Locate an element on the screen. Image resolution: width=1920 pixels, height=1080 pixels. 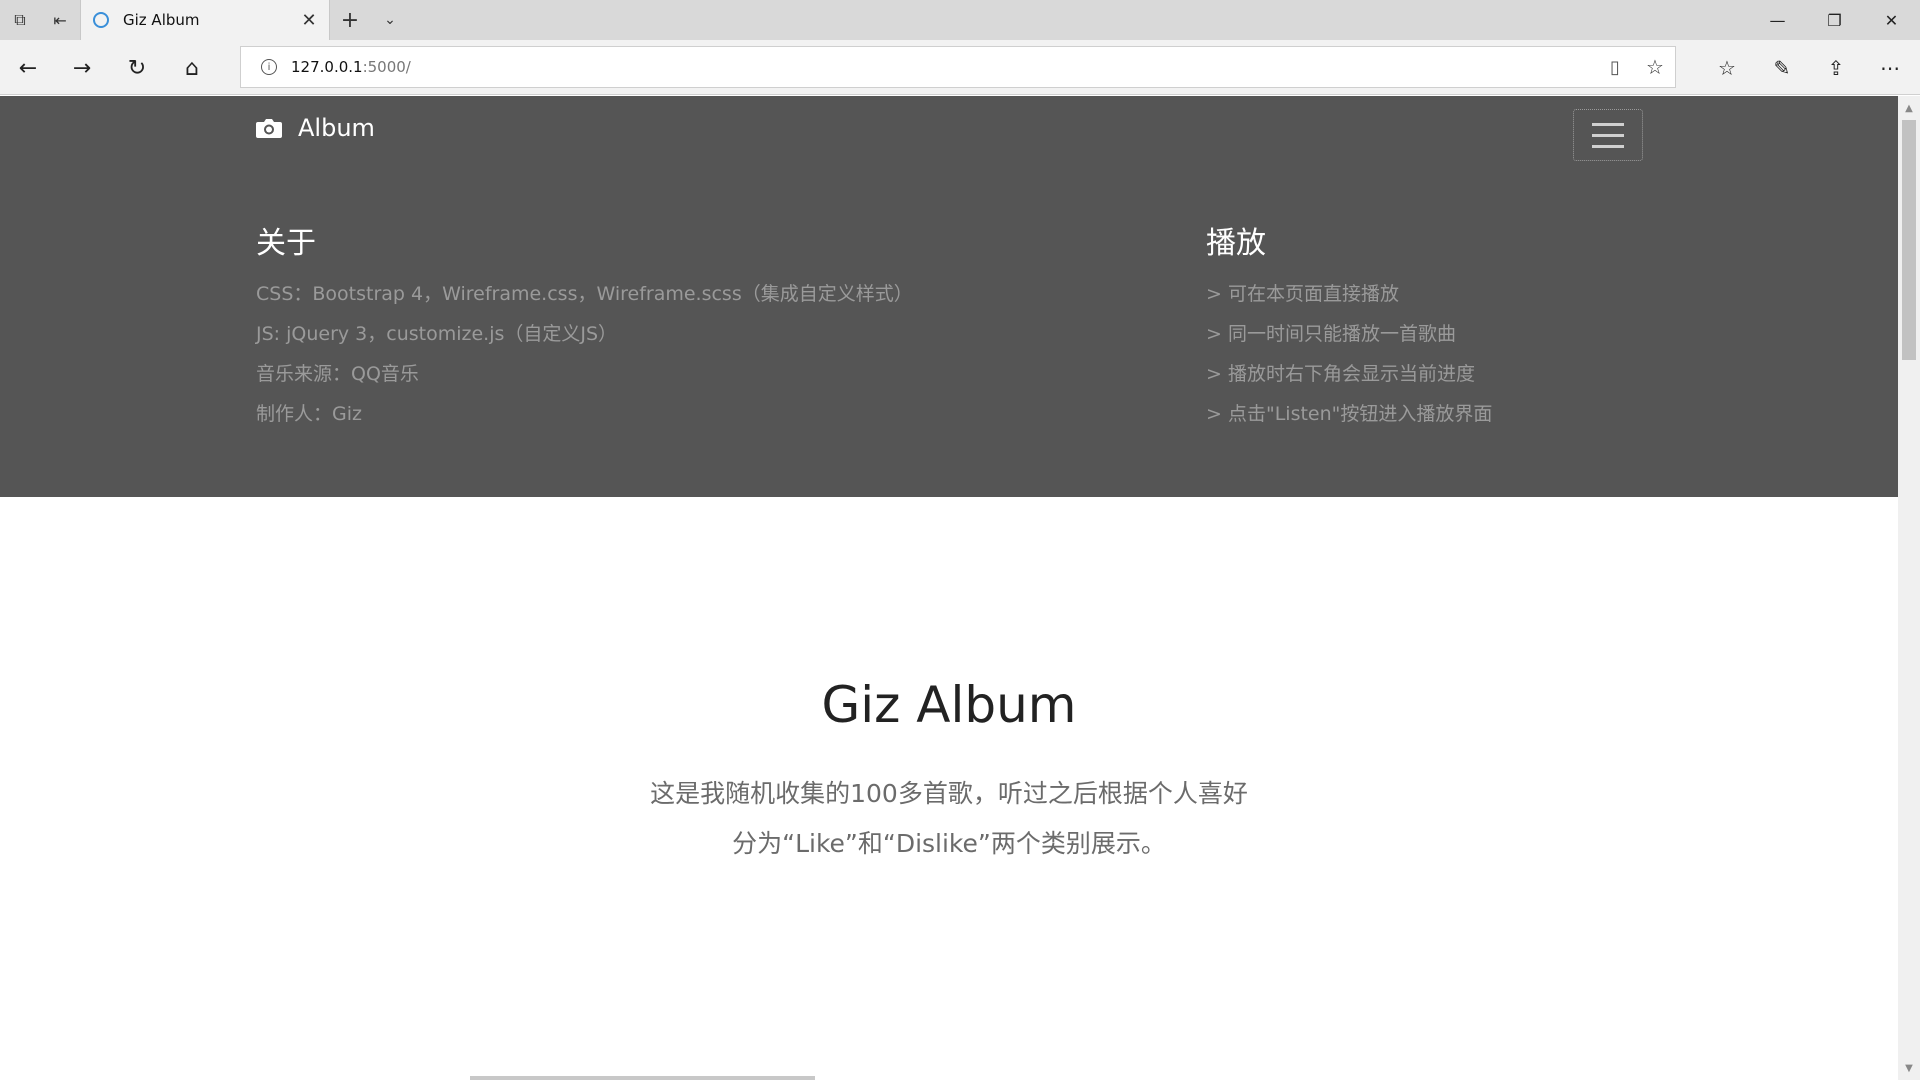
favorite-star-icon: ☆ is located at coordinates (1655, 67).